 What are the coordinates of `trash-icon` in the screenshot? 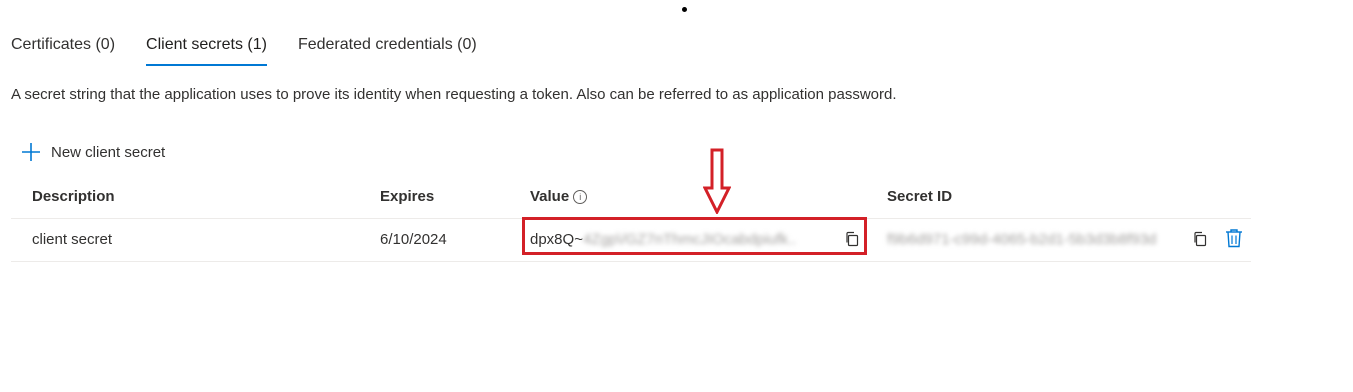 It's located at (1234, 238).